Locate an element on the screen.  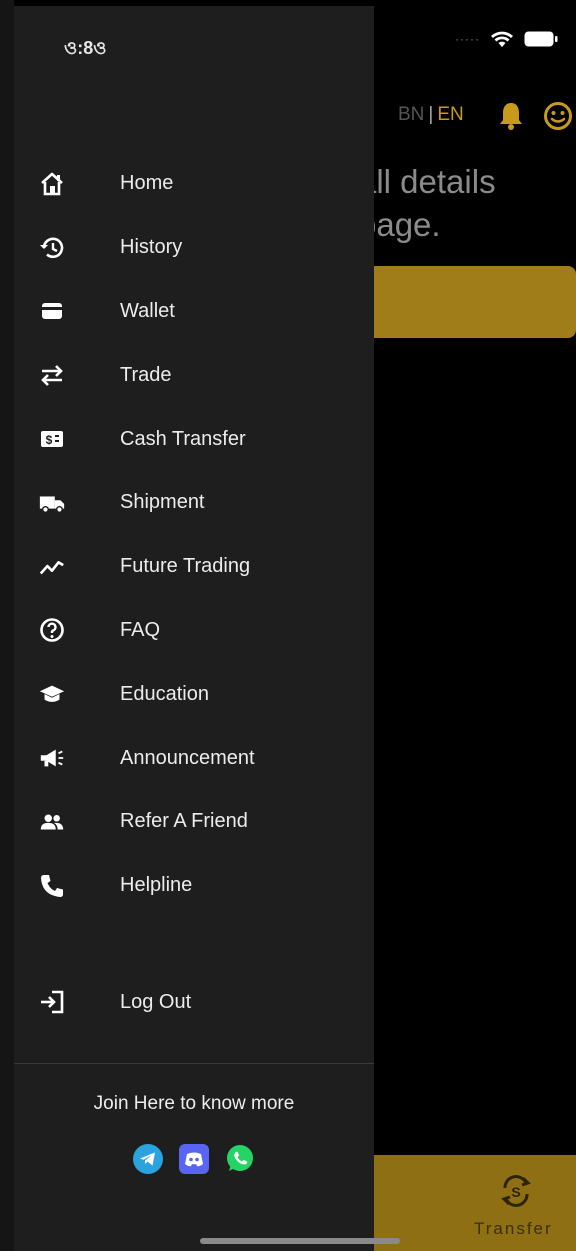
menu-item-announcement: Announcement is located at coordinates (194, 758).